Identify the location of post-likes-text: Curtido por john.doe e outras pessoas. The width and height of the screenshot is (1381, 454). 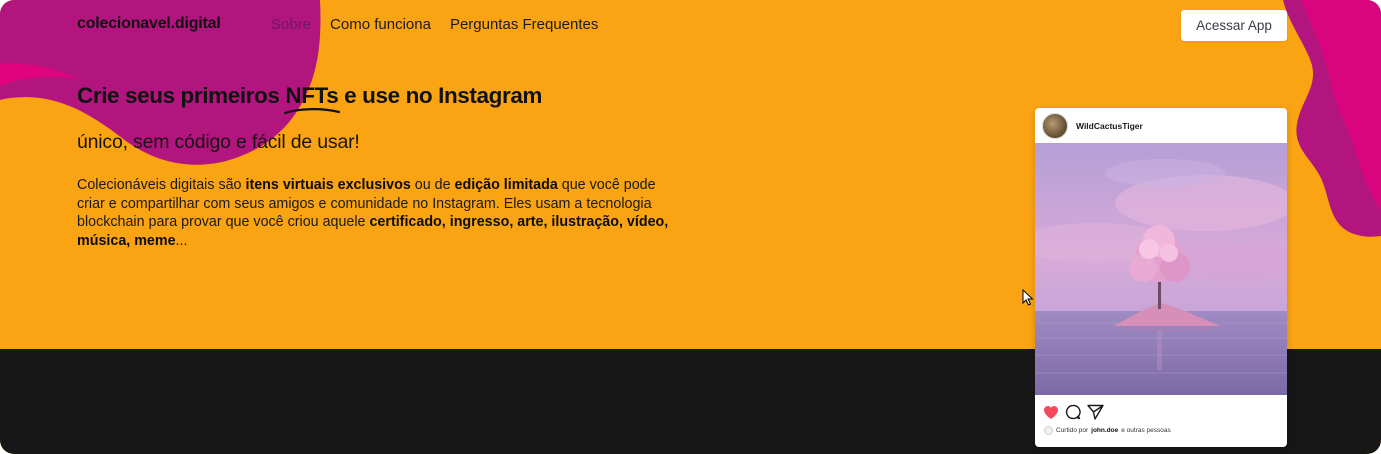
(1107, 430).